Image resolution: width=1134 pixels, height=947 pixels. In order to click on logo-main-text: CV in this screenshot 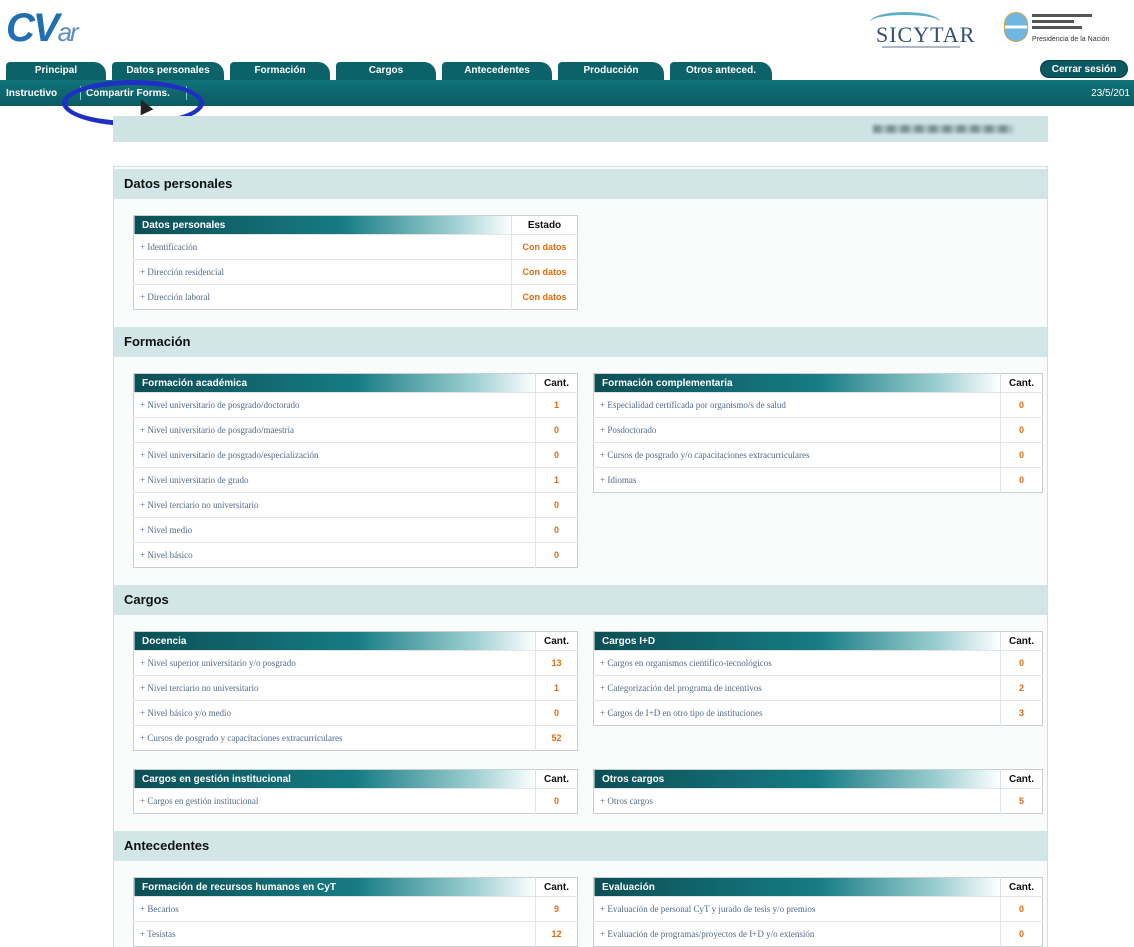, I will do `click(33, 28)`.